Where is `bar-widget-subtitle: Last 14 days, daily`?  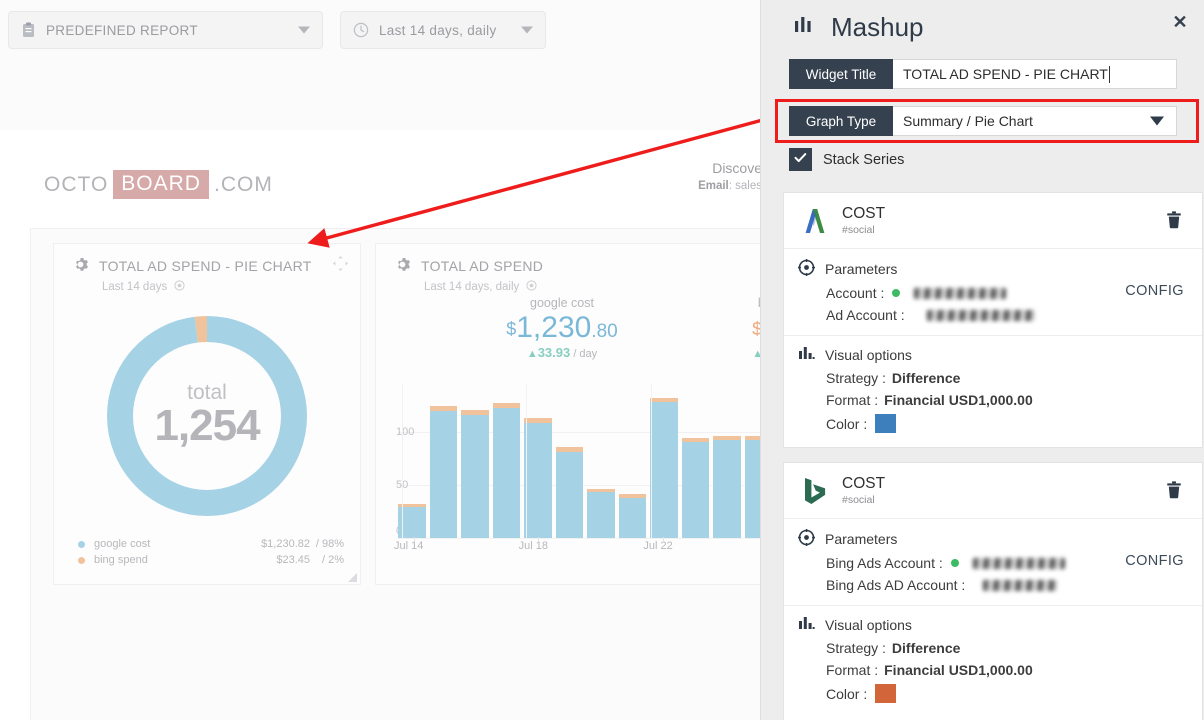
bar-widget-subtitle: Last 14 days, daily is located at coordinates (472, 287).